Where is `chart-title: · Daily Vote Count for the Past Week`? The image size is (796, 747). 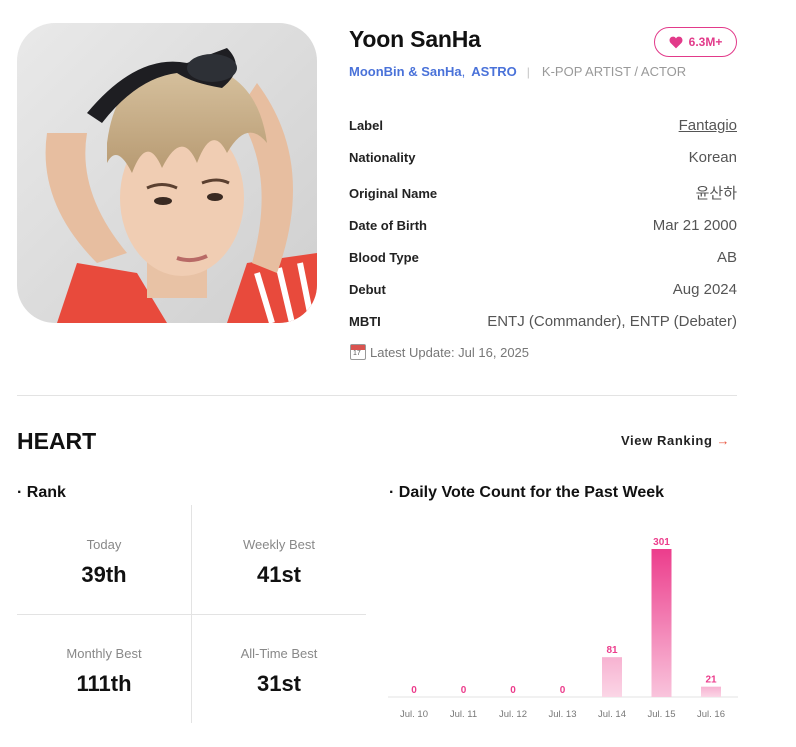 chart-title: · Daily Vote Count for the Past Week is located at coordinates (527, 492).